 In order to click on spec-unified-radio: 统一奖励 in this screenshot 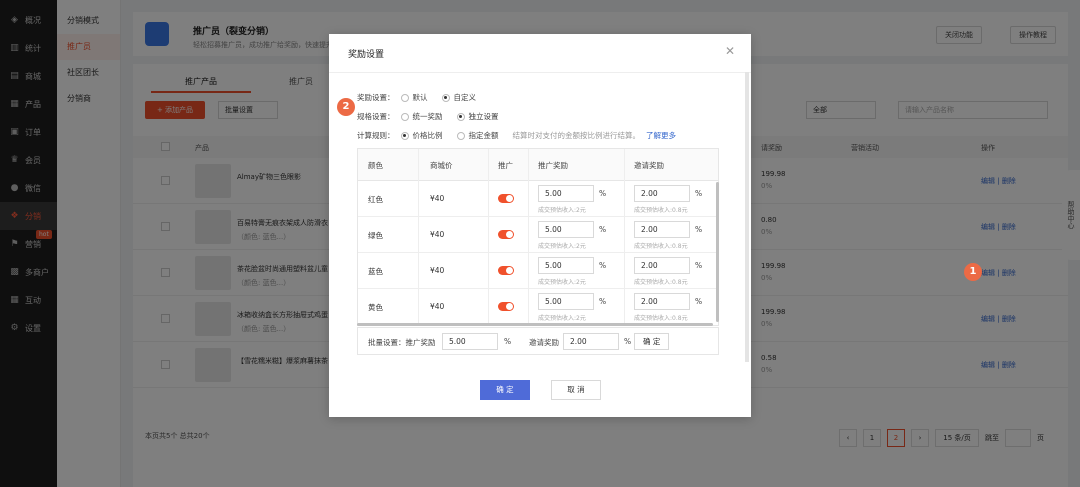, I will do `click(421, 116)`.